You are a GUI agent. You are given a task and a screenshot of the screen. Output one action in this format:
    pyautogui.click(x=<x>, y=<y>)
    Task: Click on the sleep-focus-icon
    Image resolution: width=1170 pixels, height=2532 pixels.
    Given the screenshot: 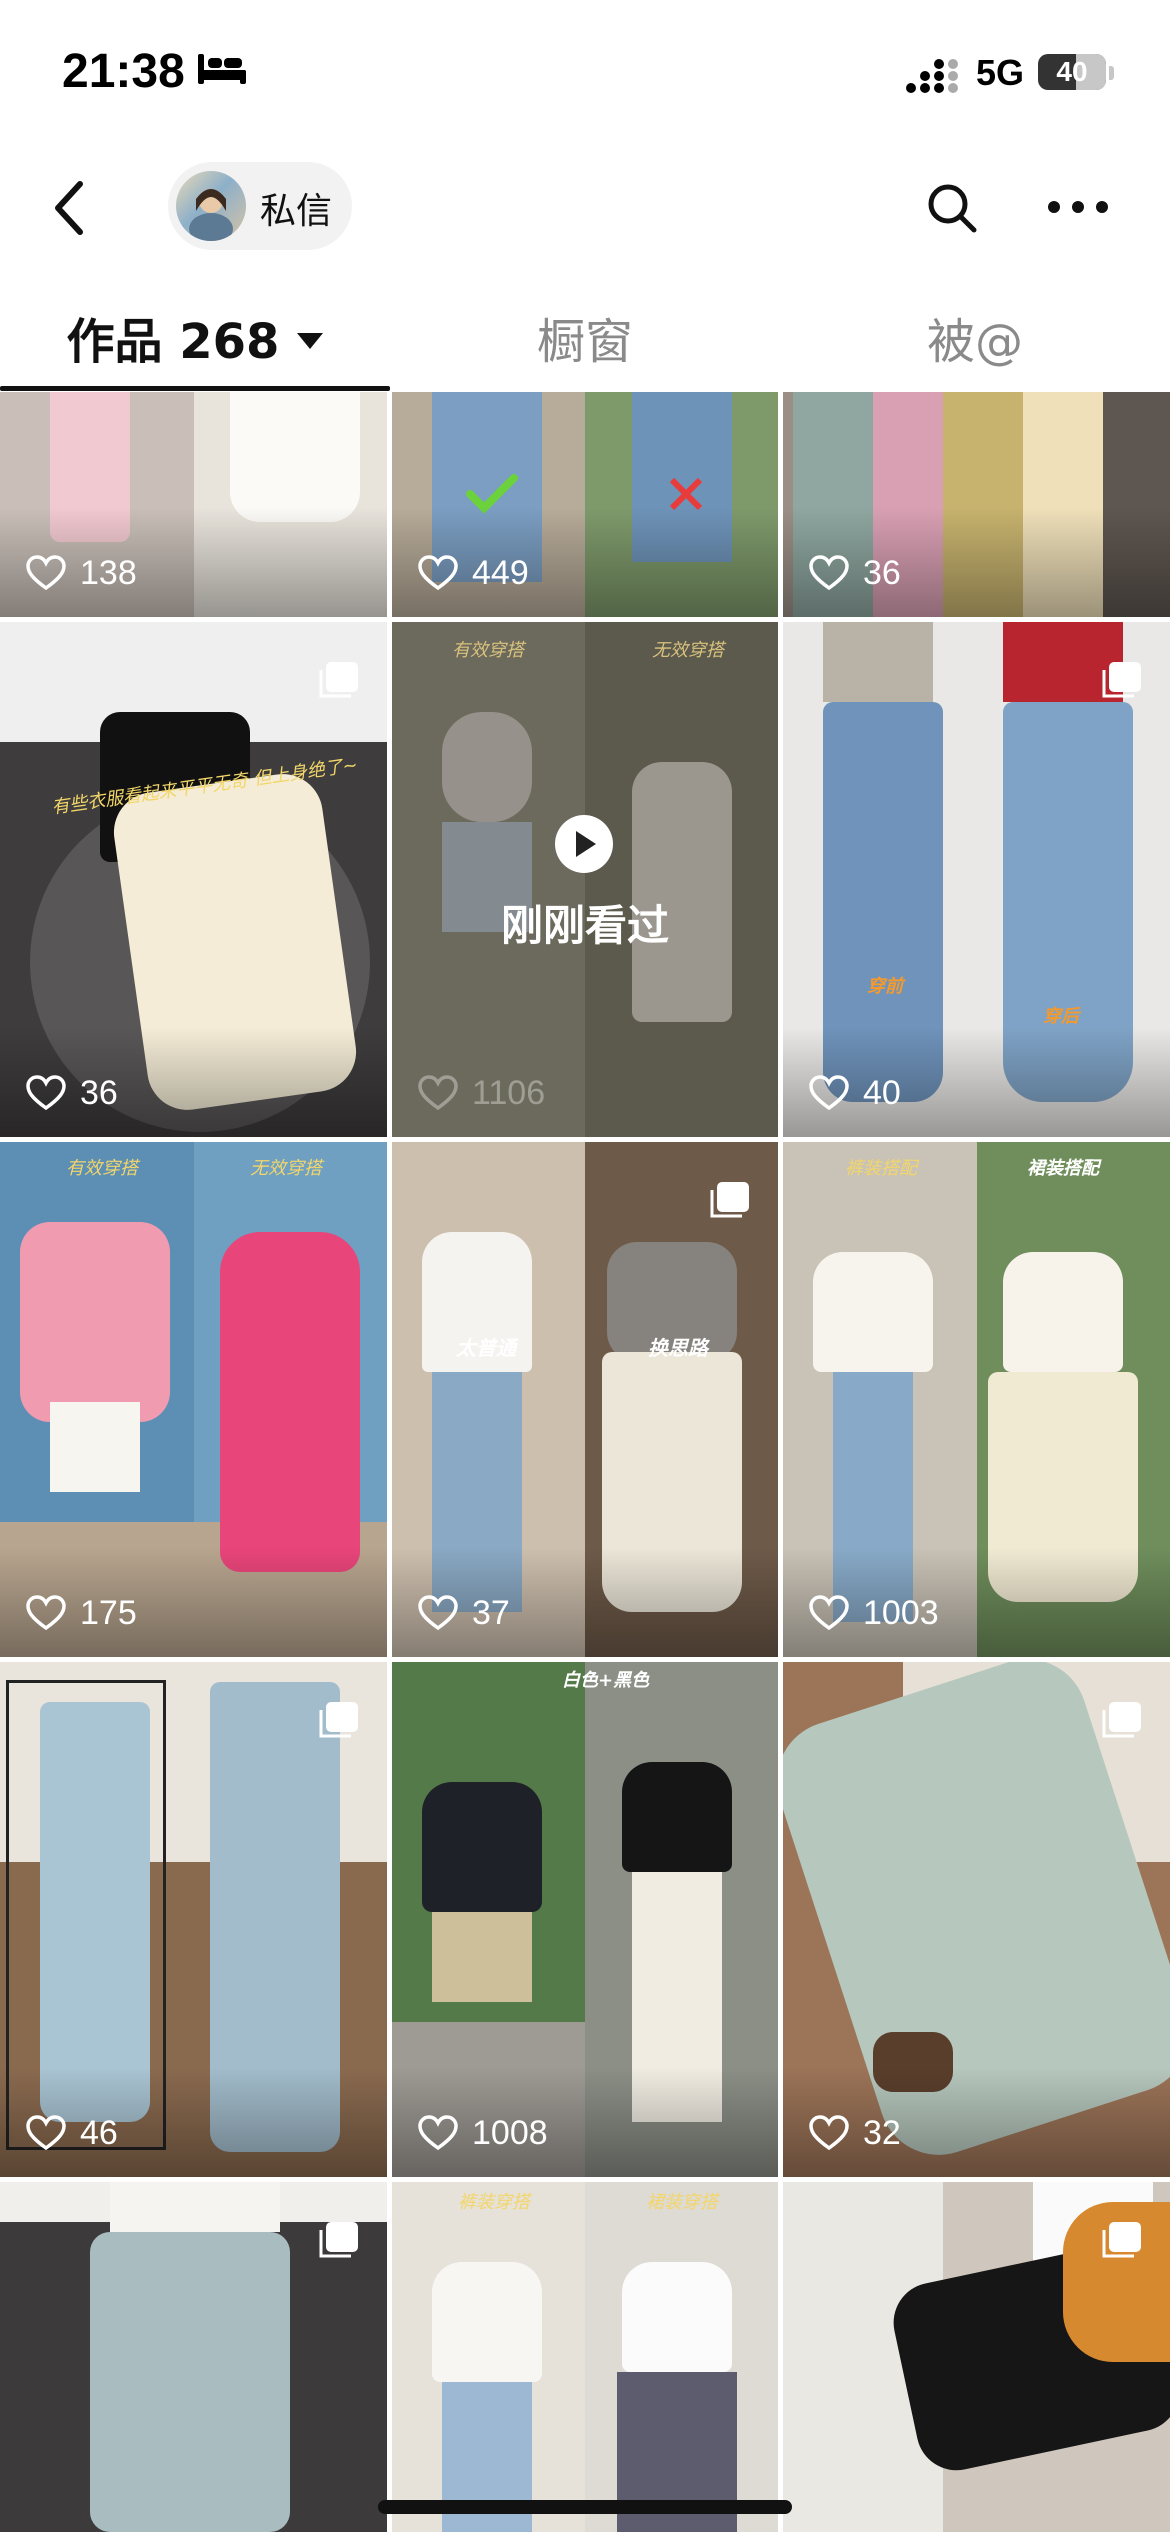 What is the action you would take?
    pyautogui.click(x=222, y=69)
    